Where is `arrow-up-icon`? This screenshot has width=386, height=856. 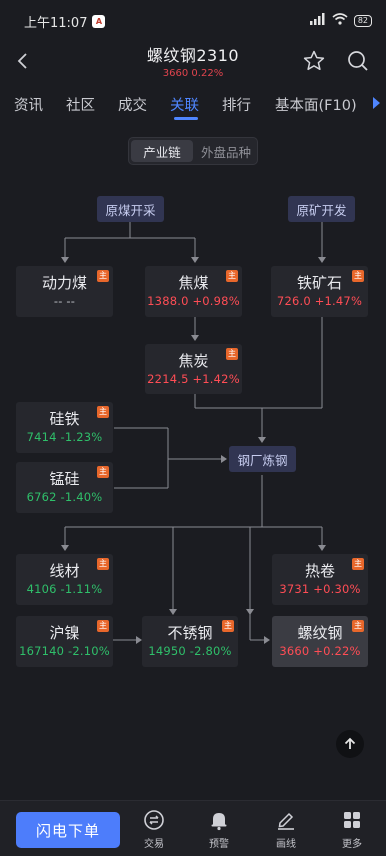
arrow-up-icon is located at coordinates (350, 743).